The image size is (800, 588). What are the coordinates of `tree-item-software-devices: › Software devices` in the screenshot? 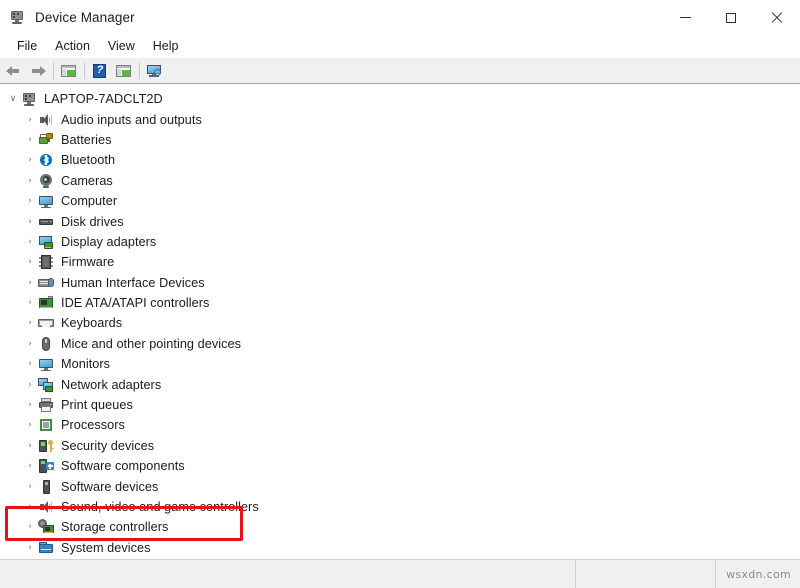 It's located at (400, 486).